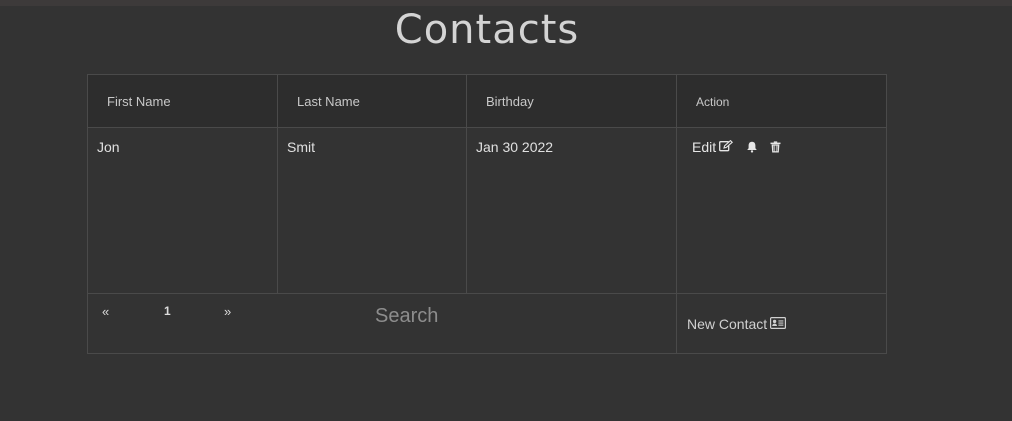 This screenshot has width=1012, height=421. What do you see at coordinates (227, 311) in the screenshot?
I see `pagination-next: »` at bounding box center [227, 311].